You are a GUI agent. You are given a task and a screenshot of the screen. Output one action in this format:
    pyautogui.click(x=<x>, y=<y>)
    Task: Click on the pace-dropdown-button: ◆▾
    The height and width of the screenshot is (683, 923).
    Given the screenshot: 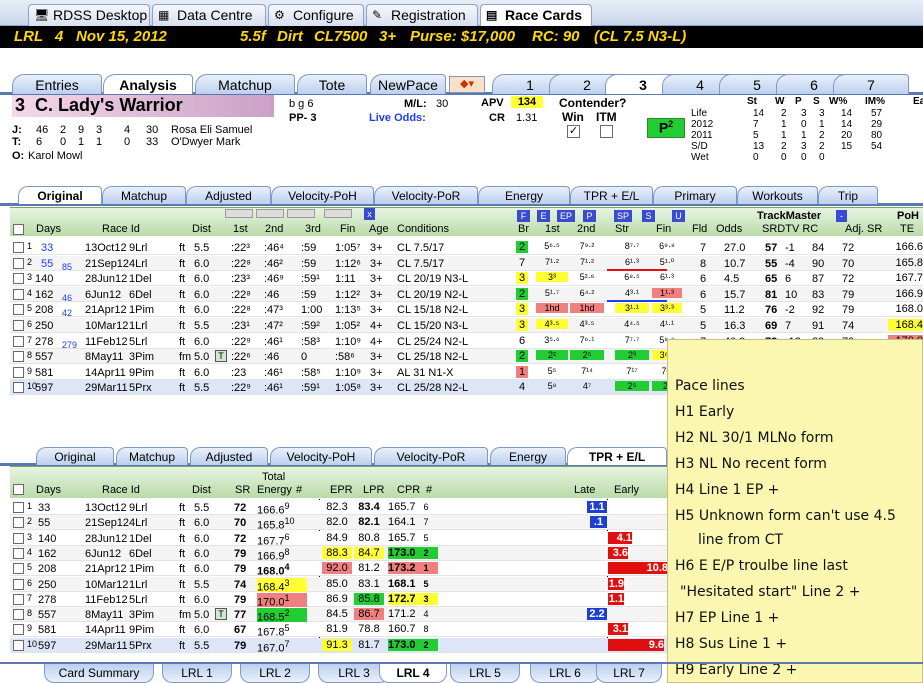 What is the action you would take?
    pyautogui.click(x=467, y=84)
    